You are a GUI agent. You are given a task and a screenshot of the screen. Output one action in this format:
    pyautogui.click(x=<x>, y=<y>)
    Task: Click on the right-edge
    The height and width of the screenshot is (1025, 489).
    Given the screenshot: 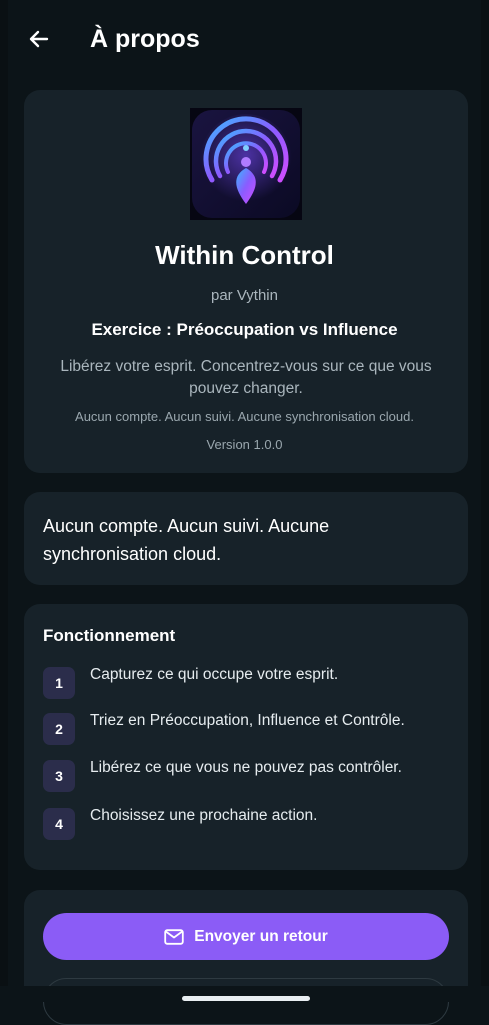 What is the action you would take?
    pyautogui.click(x=485, y=501)
    